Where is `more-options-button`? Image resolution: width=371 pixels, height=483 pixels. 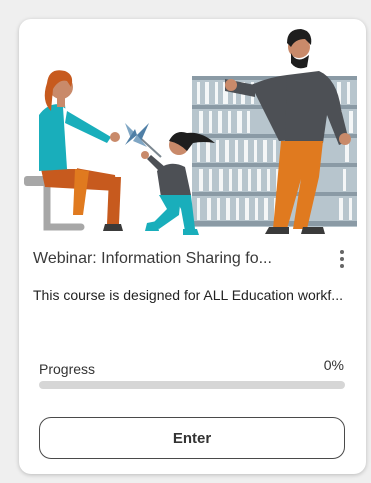
more-options-button is located at coordinates (342, 259).